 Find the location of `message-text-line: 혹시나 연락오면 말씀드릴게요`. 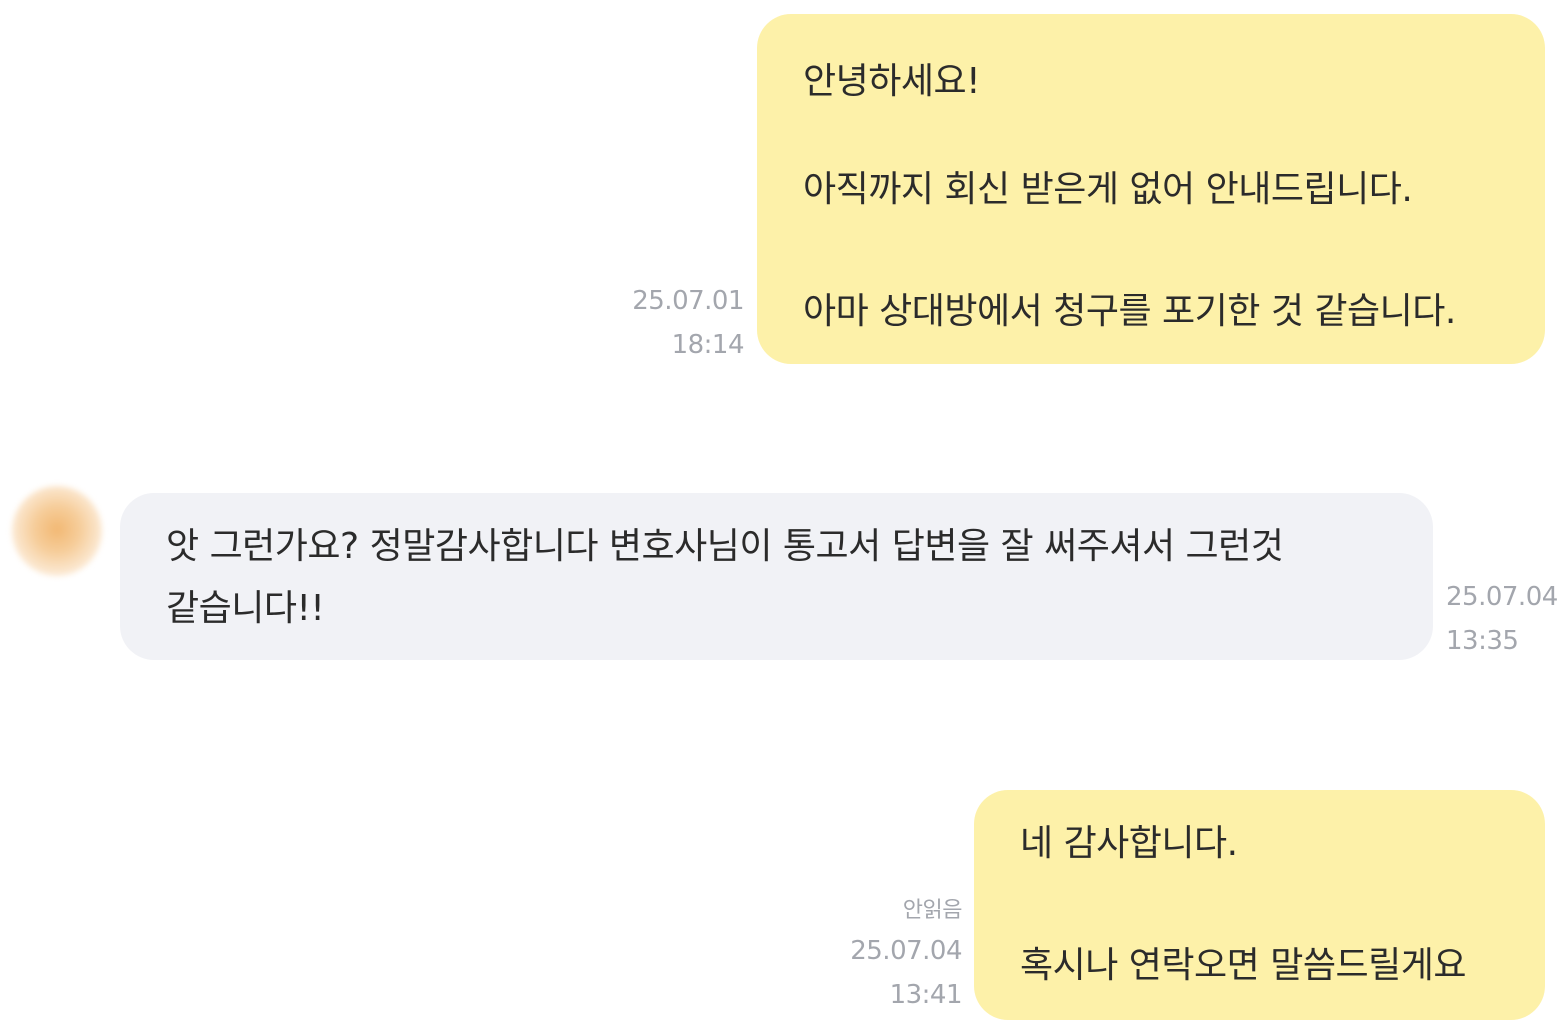

message-text-line: 혹시나 연락오면 말씀드릴게요 is located at coordinates (1243, 965).